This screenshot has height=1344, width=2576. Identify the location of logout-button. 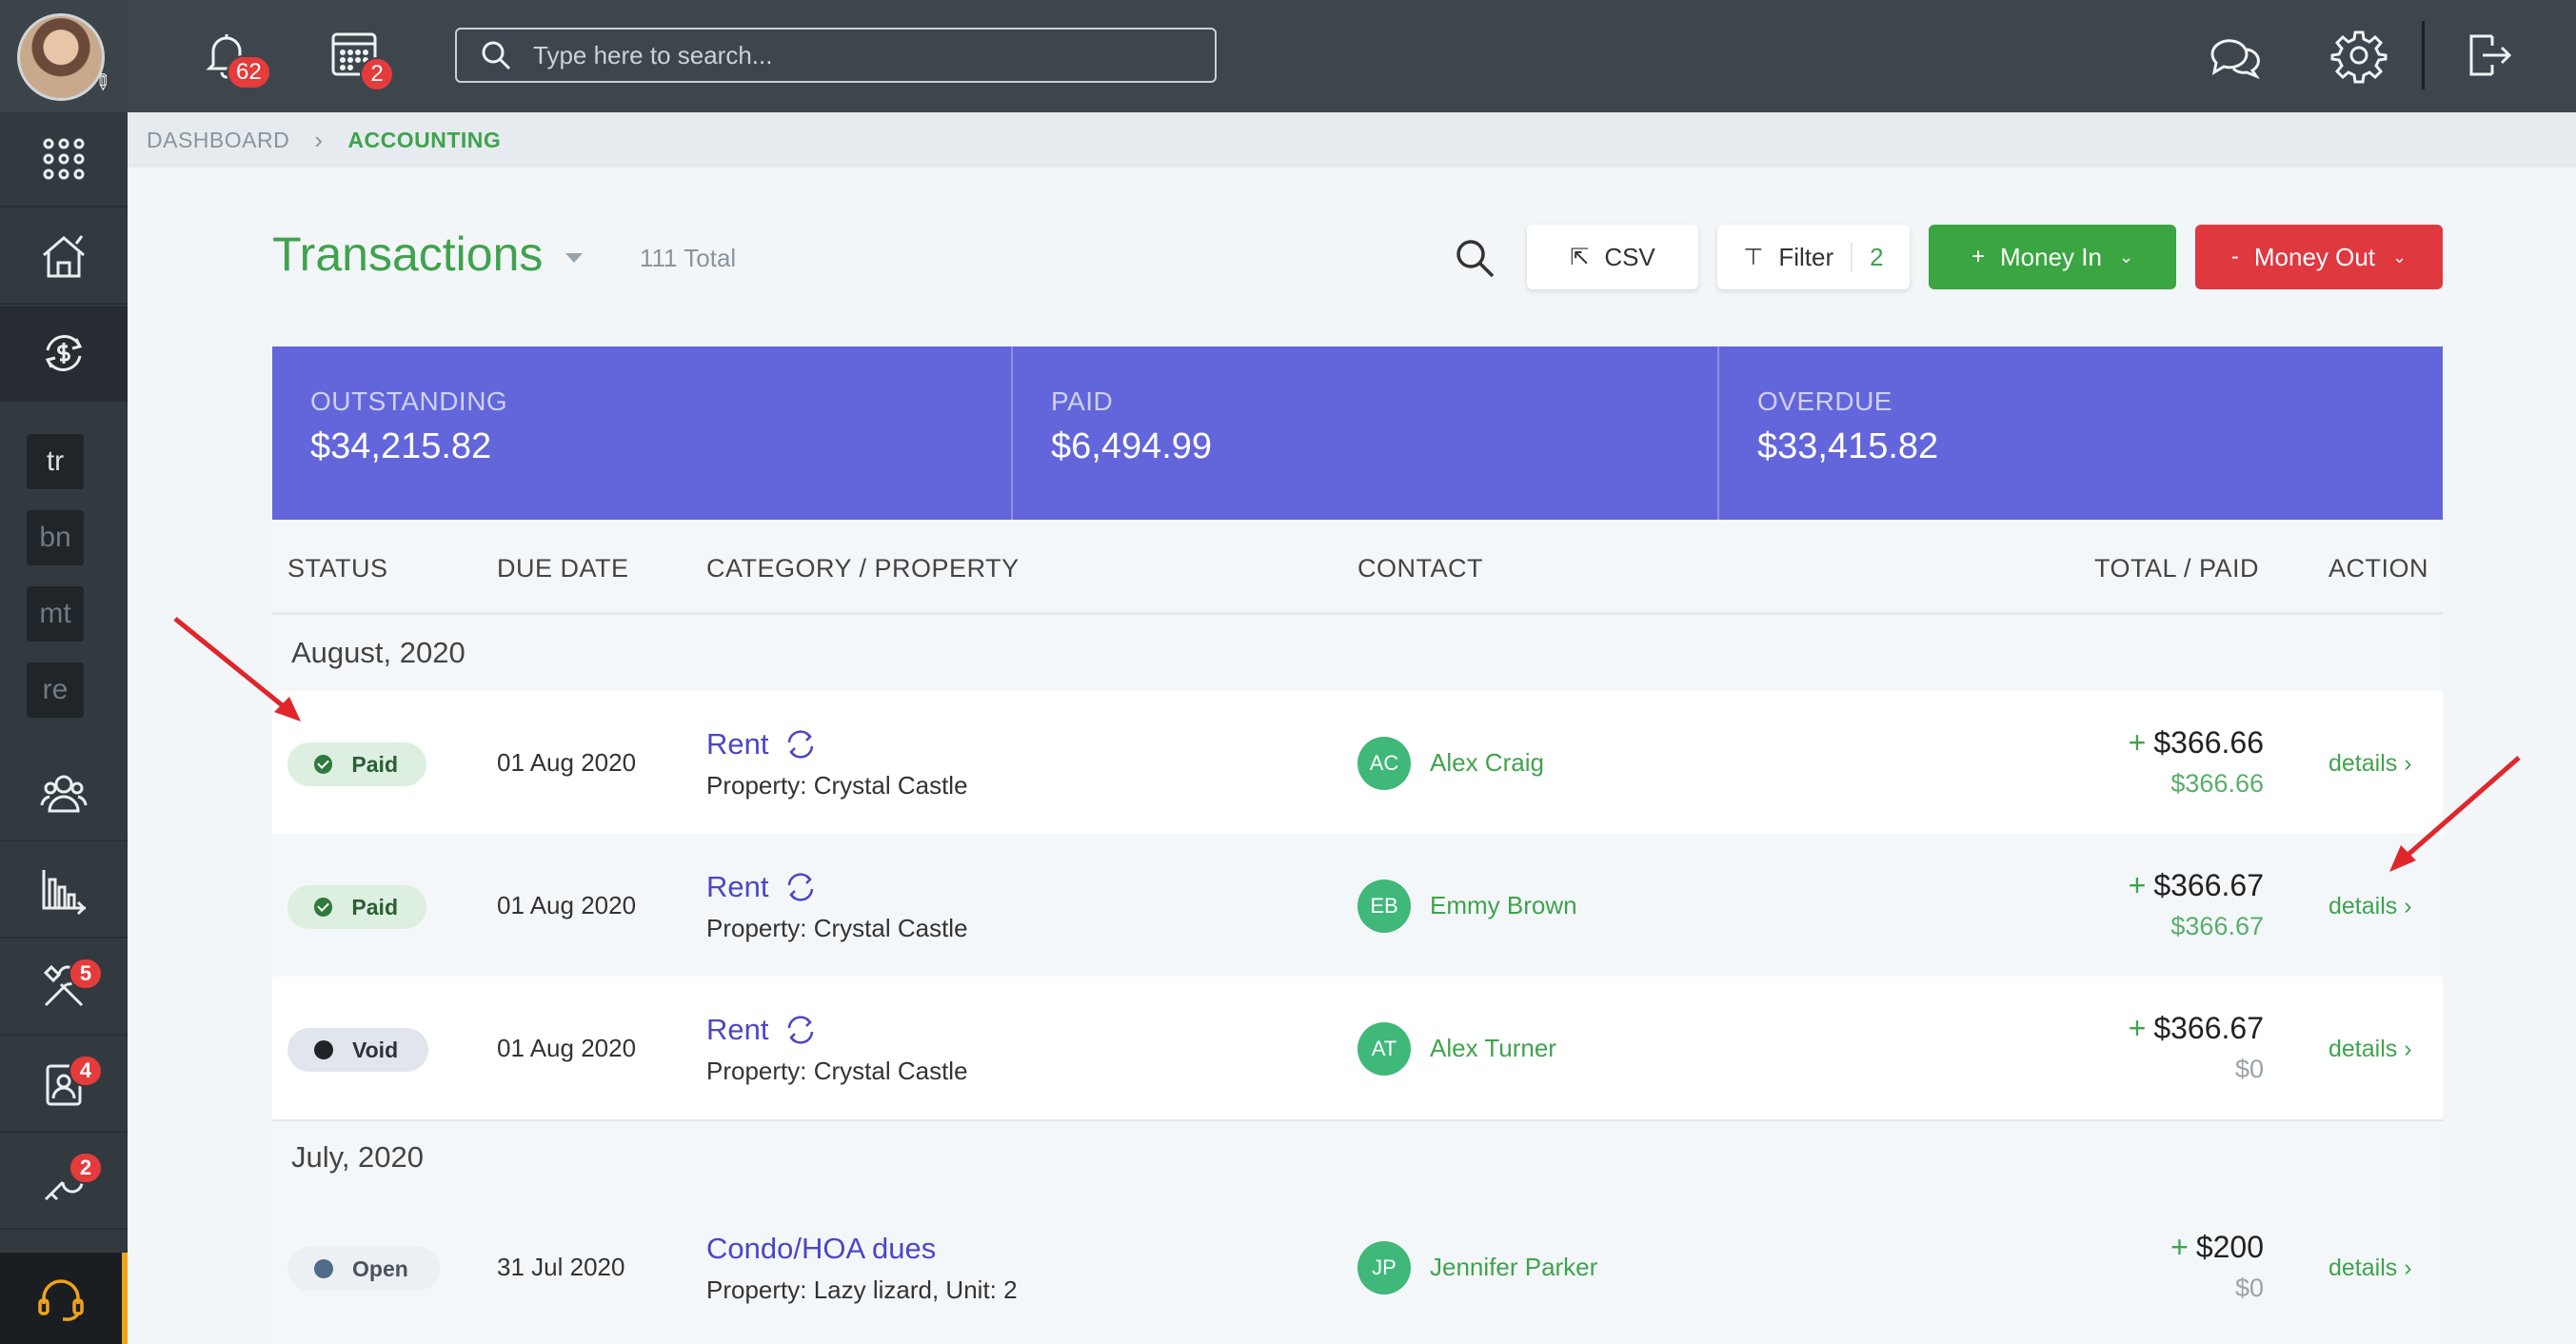
(2488, 55).